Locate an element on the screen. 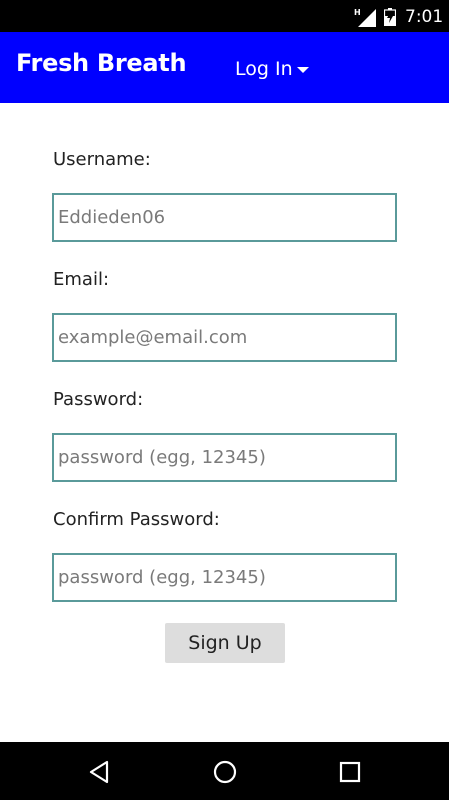 The image size is (449, 800). status-bar: H 7:01 is located at coordinates (224, 16).